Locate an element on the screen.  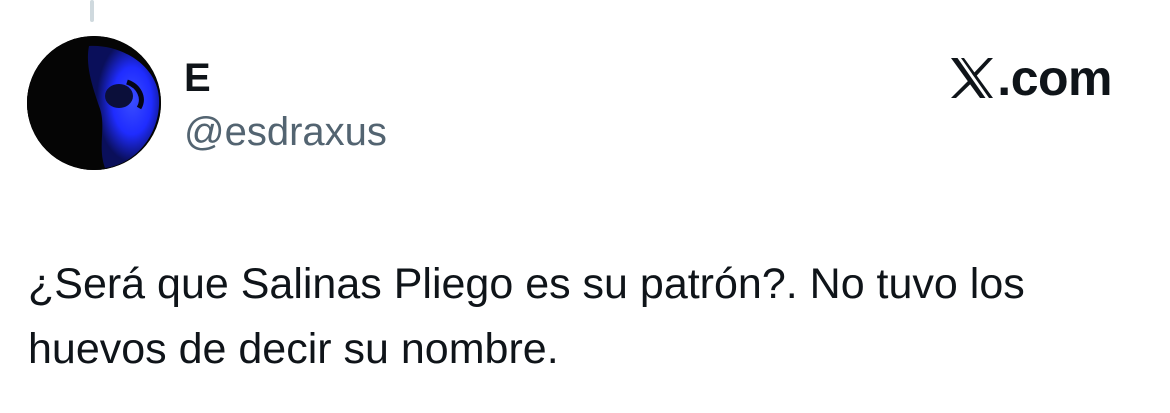
x-logo-icon is located at coordinates (972, 78).